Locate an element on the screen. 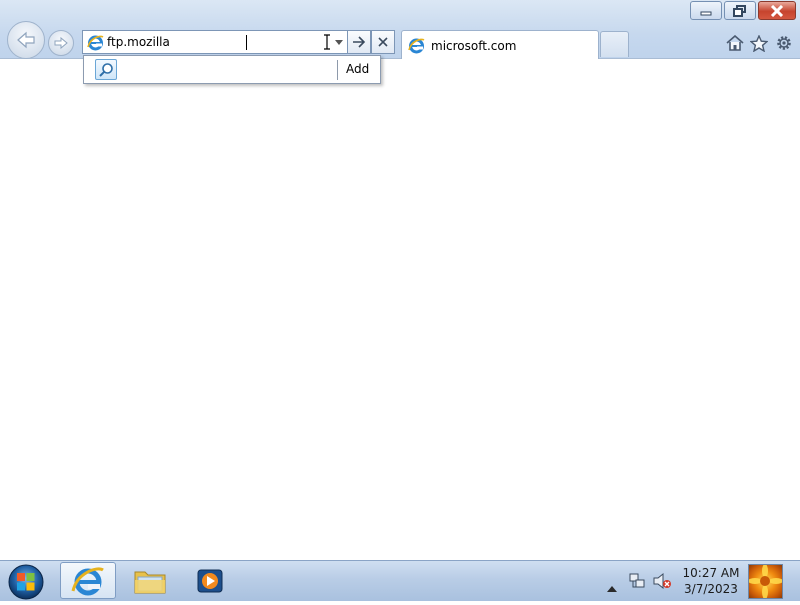 The image size is (800, 605). taskbar-internet-explorer is located at coordinates (88, 580).